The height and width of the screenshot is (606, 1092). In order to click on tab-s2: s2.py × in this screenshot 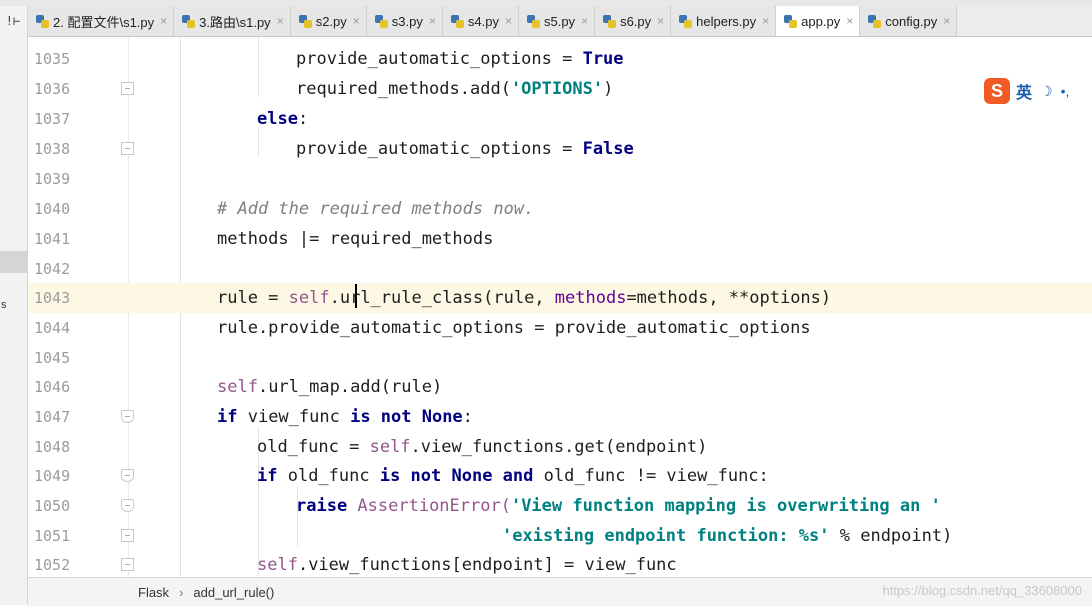, I will do `click(328, 21)`.